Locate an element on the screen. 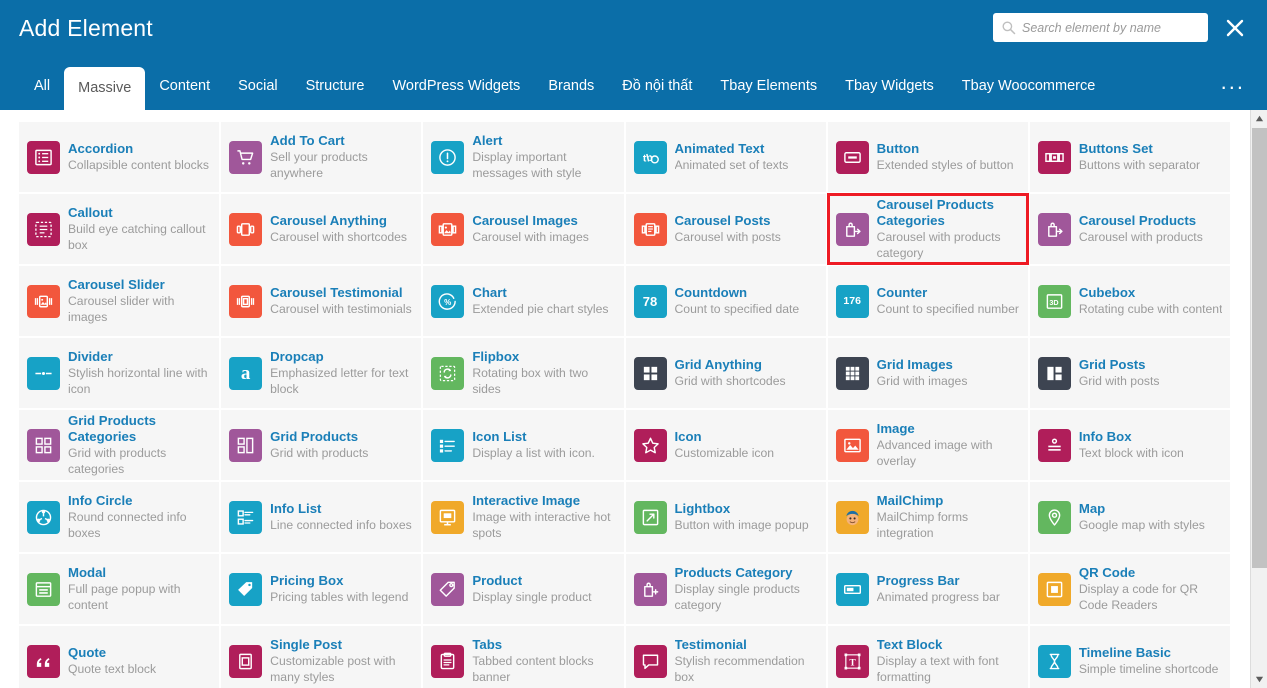  element-card-title: Chart is located at coordinates (489, 292).